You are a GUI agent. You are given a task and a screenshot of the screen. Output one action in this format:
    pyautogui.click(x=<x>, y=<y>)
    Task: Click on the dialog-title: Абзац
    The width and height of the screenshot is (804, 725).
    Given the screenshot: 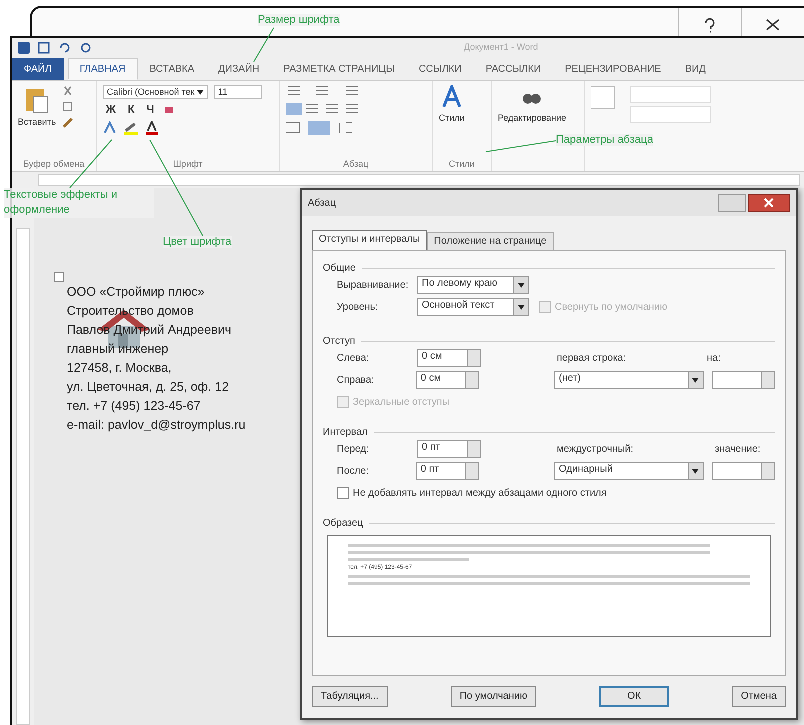 What is the action you would take?
    pyautogui.click(x=322, y=203)
    